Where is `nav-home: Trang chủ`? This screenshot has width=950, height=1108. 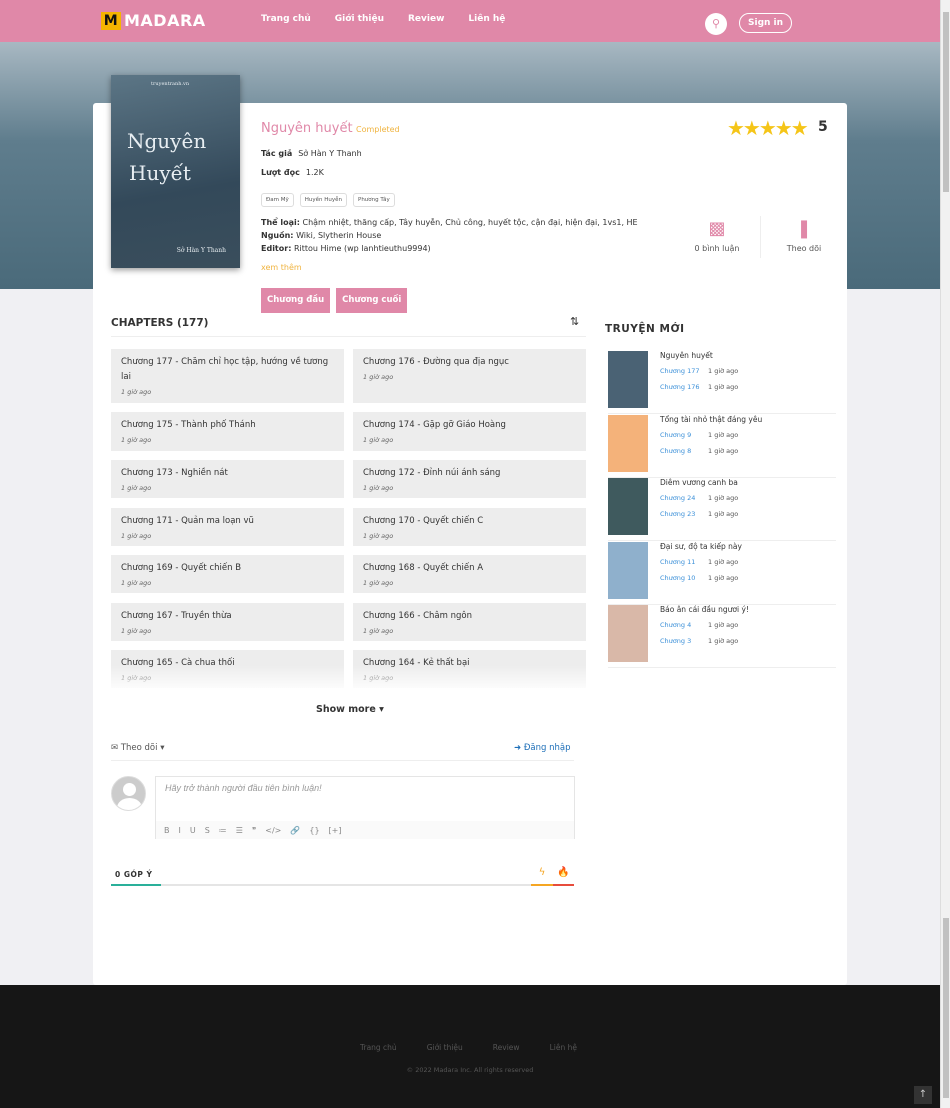
nav-home: Trang chủ is located at coordinates (286, 19).